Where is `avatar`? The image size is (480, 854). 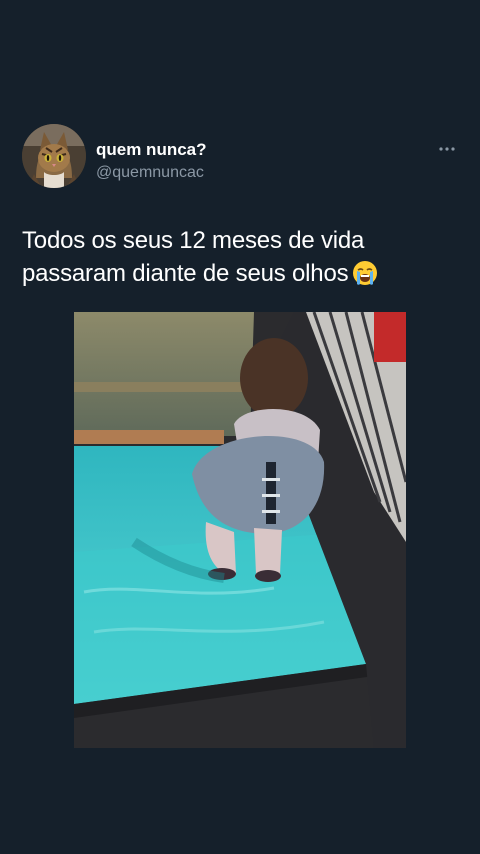
avatar is located at coordinates (54, 156).